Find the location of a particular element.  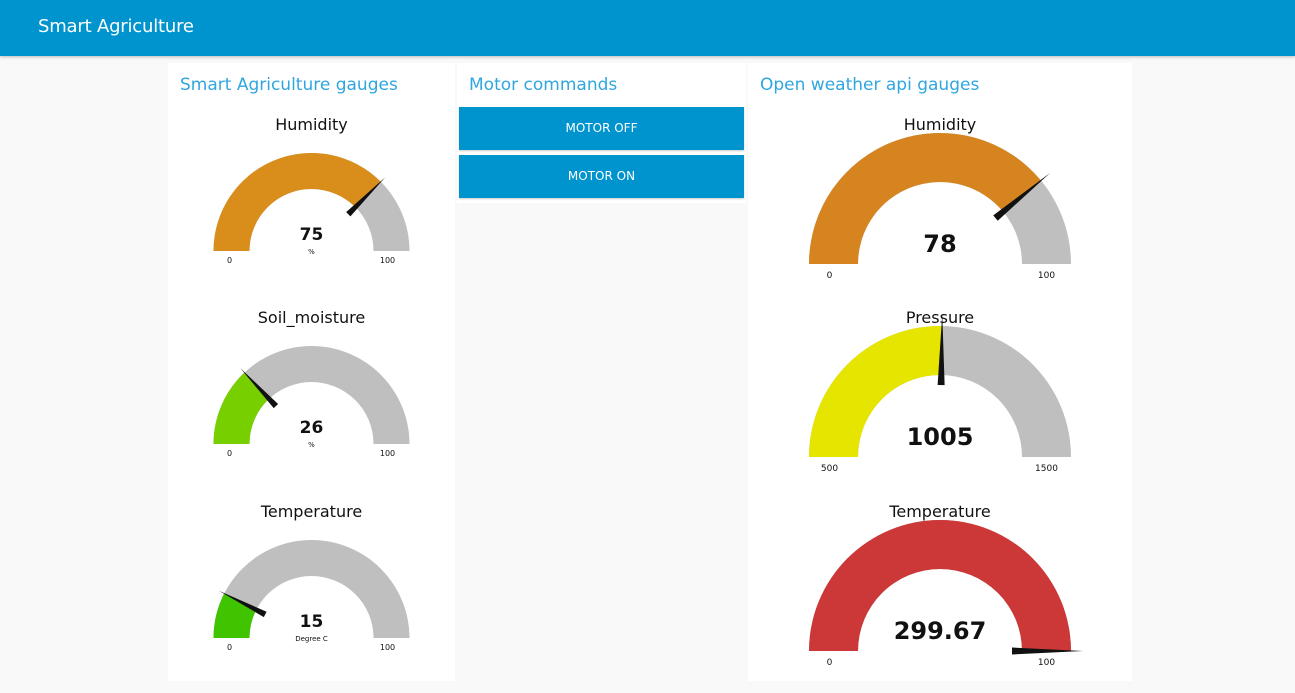

gauge-value: 75 is located at coordinates (312, 235).